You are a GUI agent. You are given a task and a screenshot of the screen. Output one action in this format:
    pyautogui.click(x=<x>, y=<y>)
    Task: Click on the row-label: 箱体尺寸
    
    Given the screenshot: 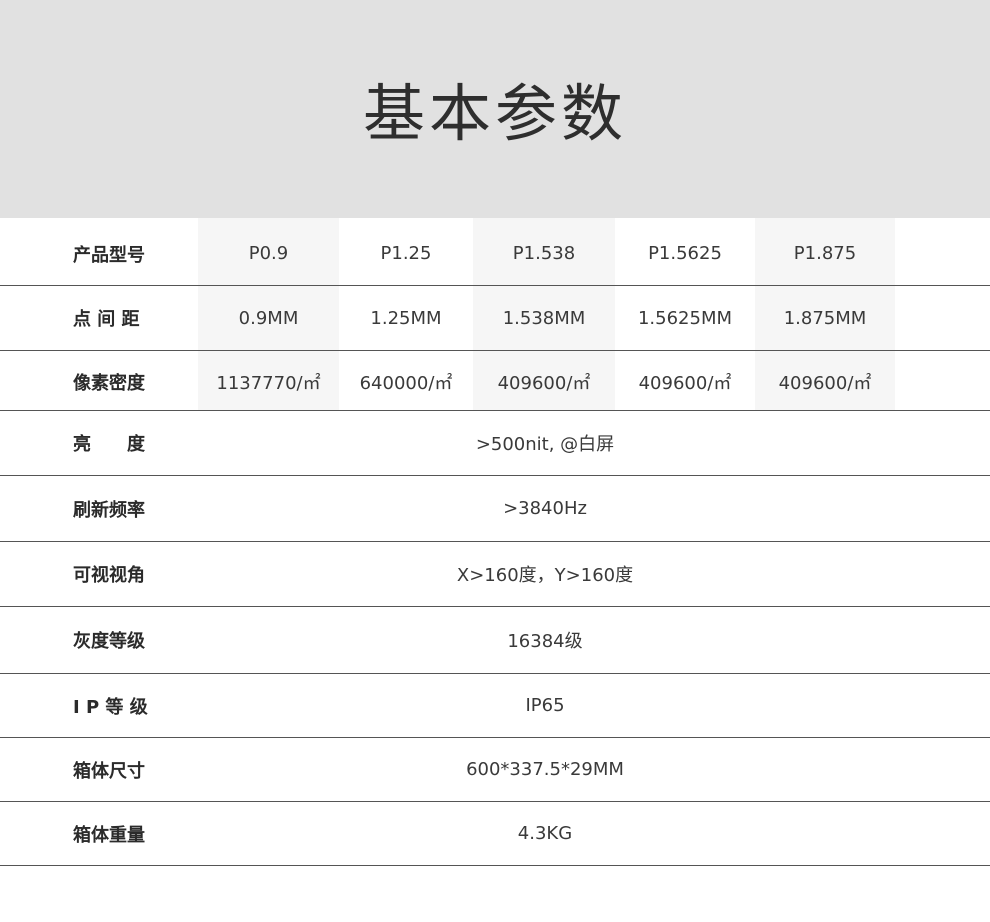 What is the action you would take?
    pyautogui.click(x=109, y=771)
    